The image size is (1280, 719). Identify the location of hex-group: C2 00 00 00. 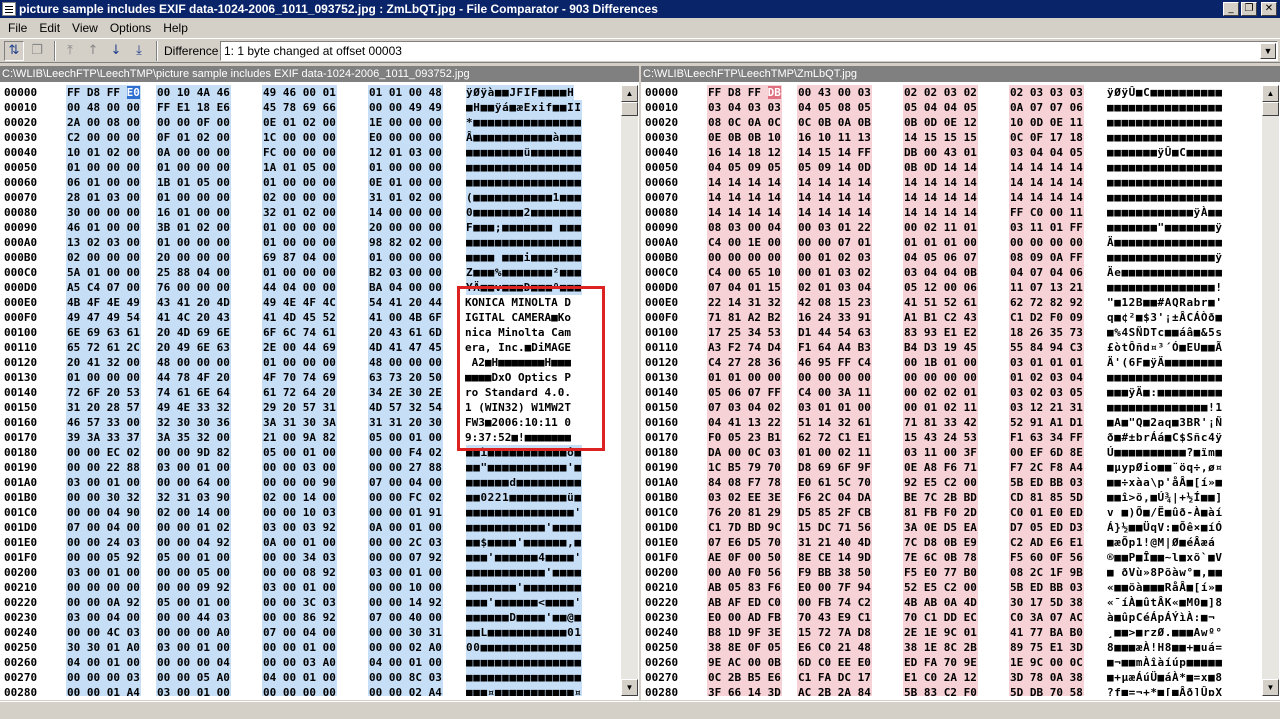
(103, 137).